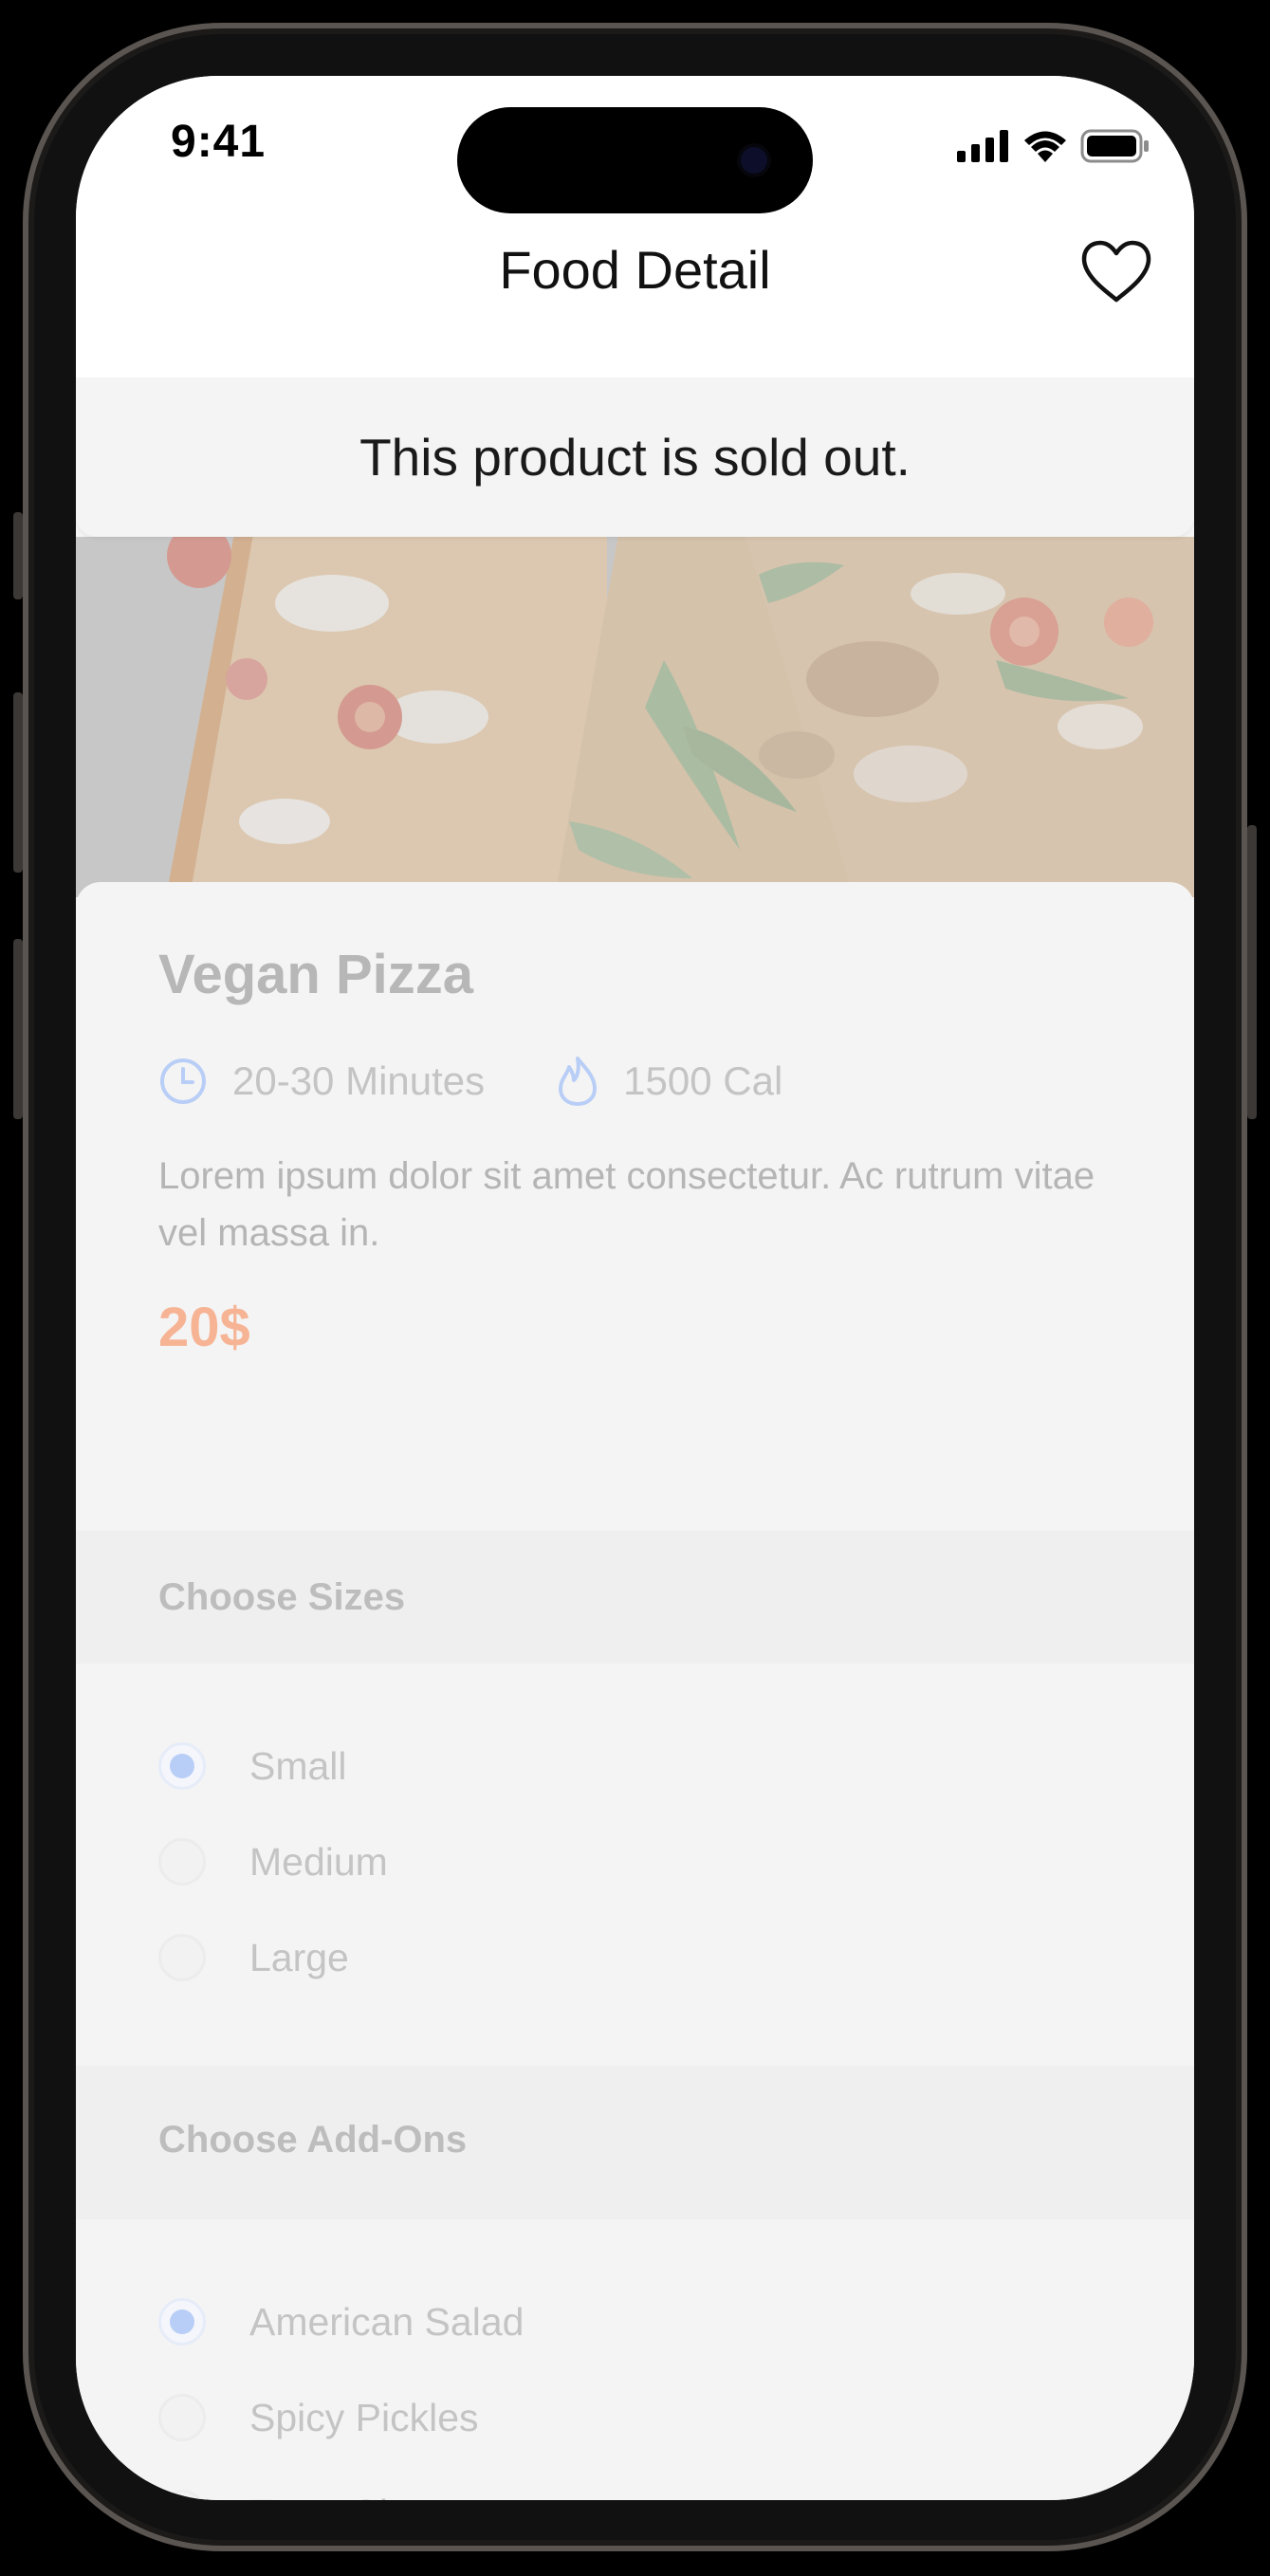  What do you see at coordinates (1252, 972) in the screenshot?
I see `power-button` at bounding box center [1252, 972].